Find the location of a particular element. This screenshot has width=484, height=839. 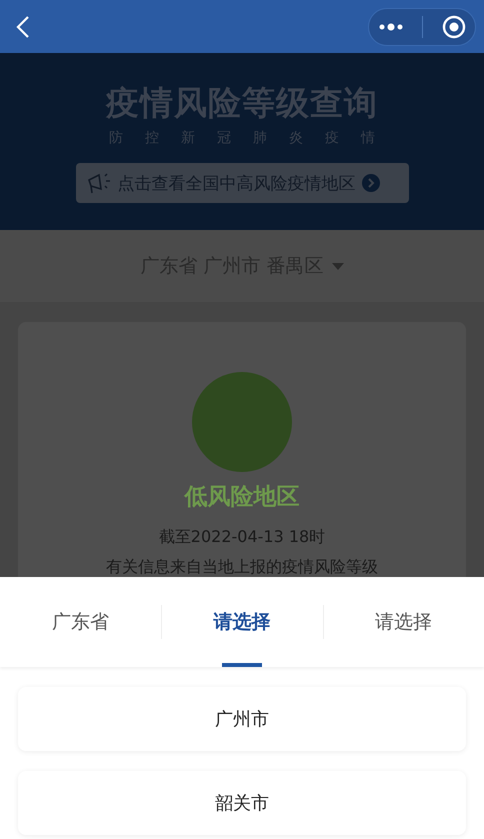

more-icon is located at coordinates (390, 27).